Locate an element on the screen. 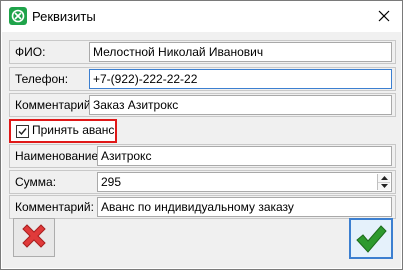 The width and height of the screenshot is (403, 270). fio-row: ФИО: Мелостной Николай Иванович is located at coordinates (202, 52).